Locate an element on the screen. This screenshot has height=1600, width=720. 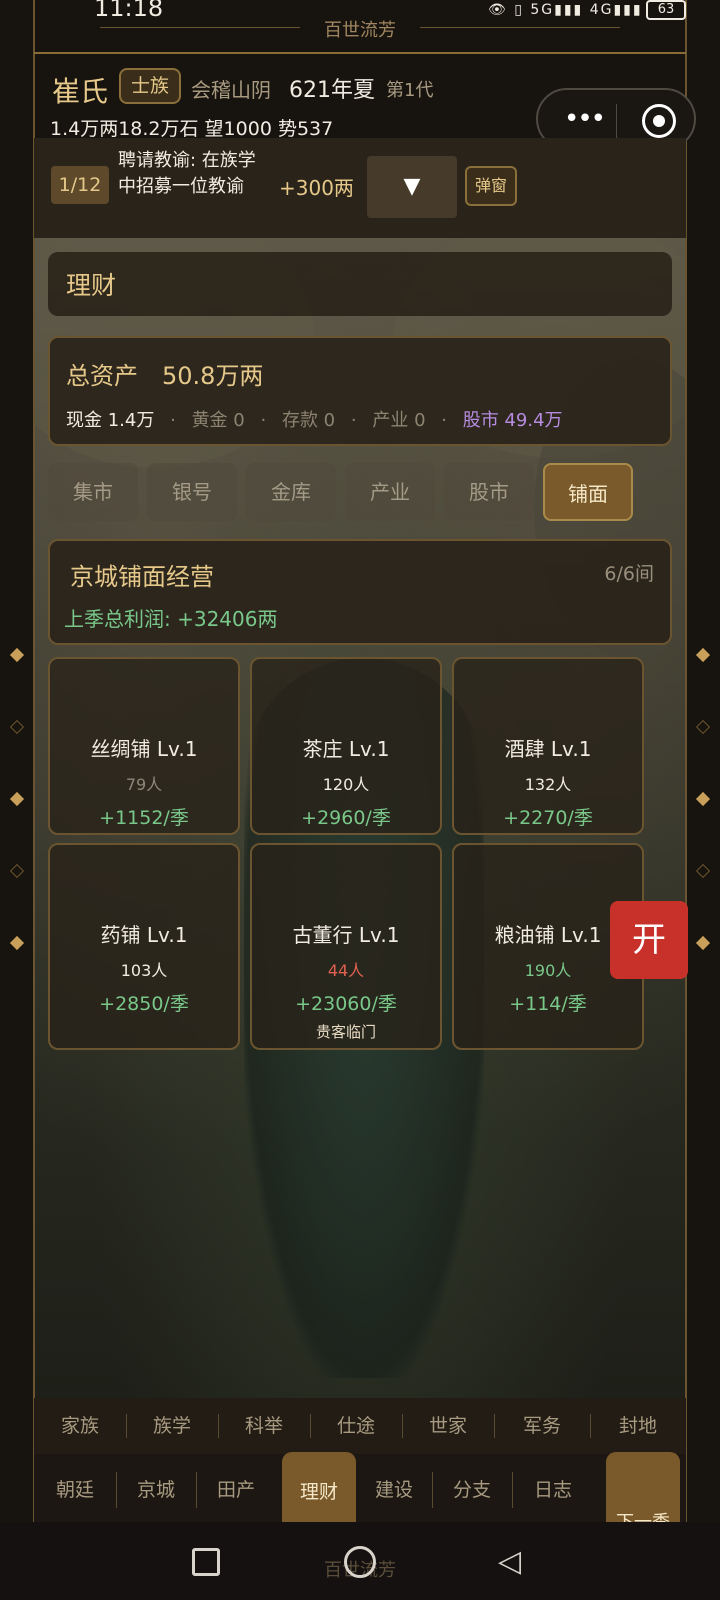
system-nav-bar: 百世流芳 ◁ is located at coordinates (360, 1561).